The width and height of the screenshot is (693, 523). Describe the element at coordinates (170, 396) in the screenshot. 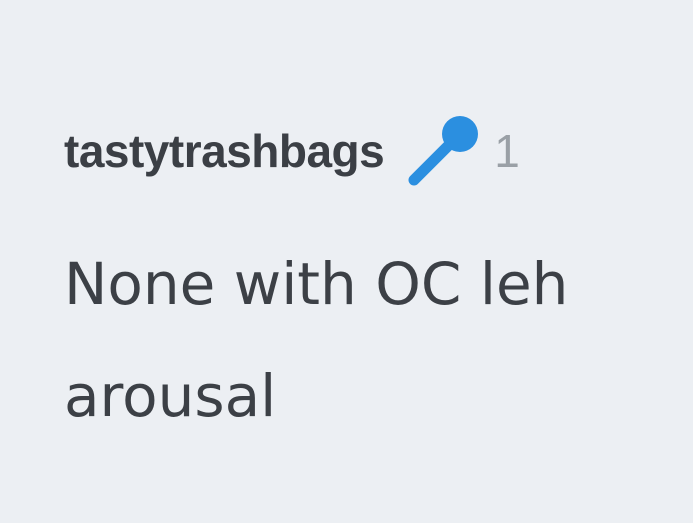

I see `comment-text-line: arousal` at that location.